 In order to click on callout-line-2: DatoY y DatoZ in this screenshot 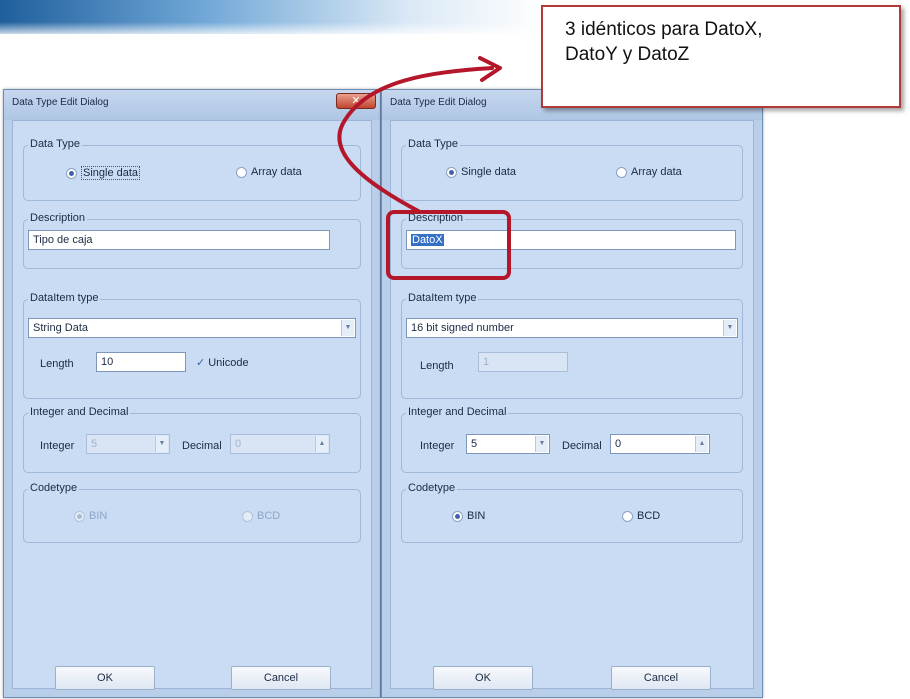, I will do `click(627, 54)`.